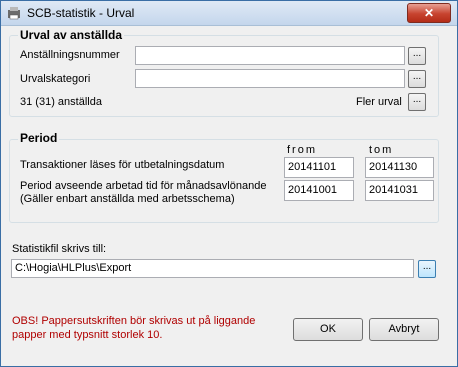 The height and width of the screenshot is (367, 458). What do you see at coordinates (70, 55) in the screenshot?
I see `anstallningsnummer-label: Anställningsnummer` at bounding box center [70, 55].